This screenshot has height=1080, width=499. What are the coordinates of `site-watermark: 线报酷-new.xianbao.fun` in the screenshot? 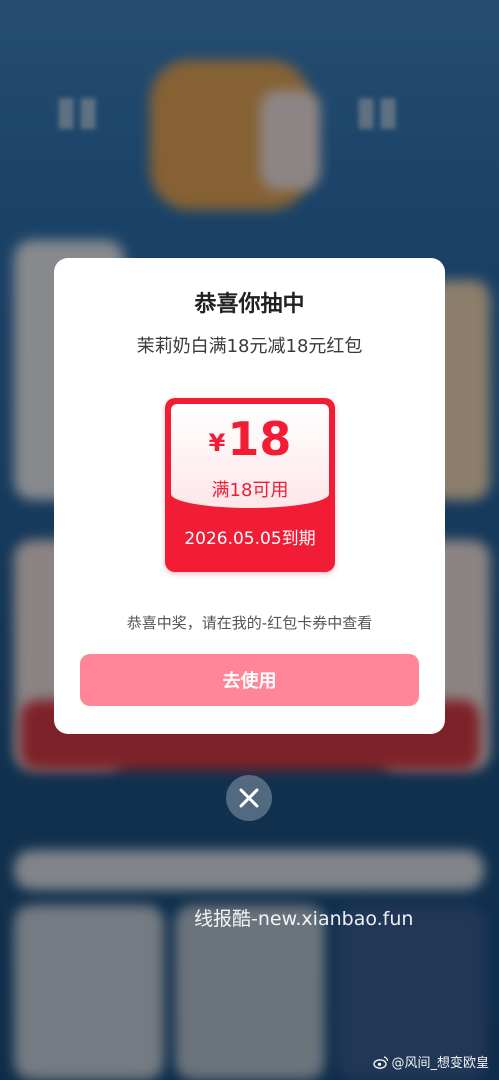 It's located at (304, 919).